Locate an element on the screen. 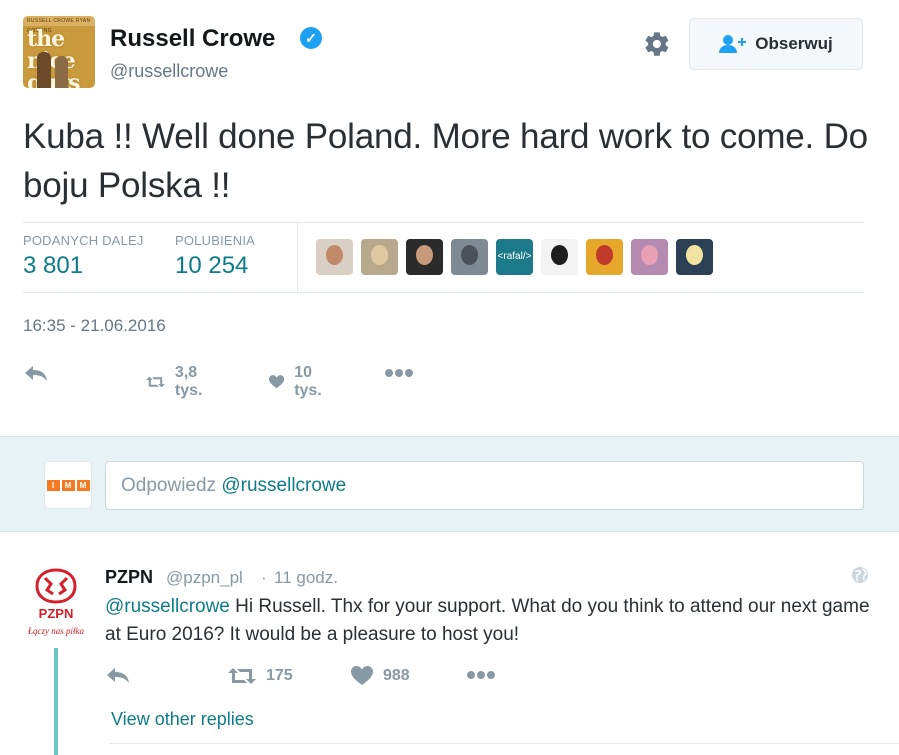 Image resolution: width=899 pixels, height=755 pixels. pzpn-logo-slogan: Łączy nas piłka is located at coordinates (55, 631).